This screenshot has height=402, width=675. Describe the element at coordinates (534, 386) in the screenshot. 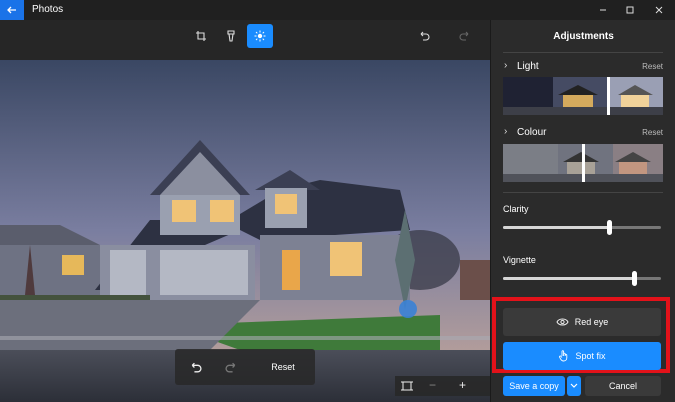

I see `save-a-copy-button: Save a copy` at that location.